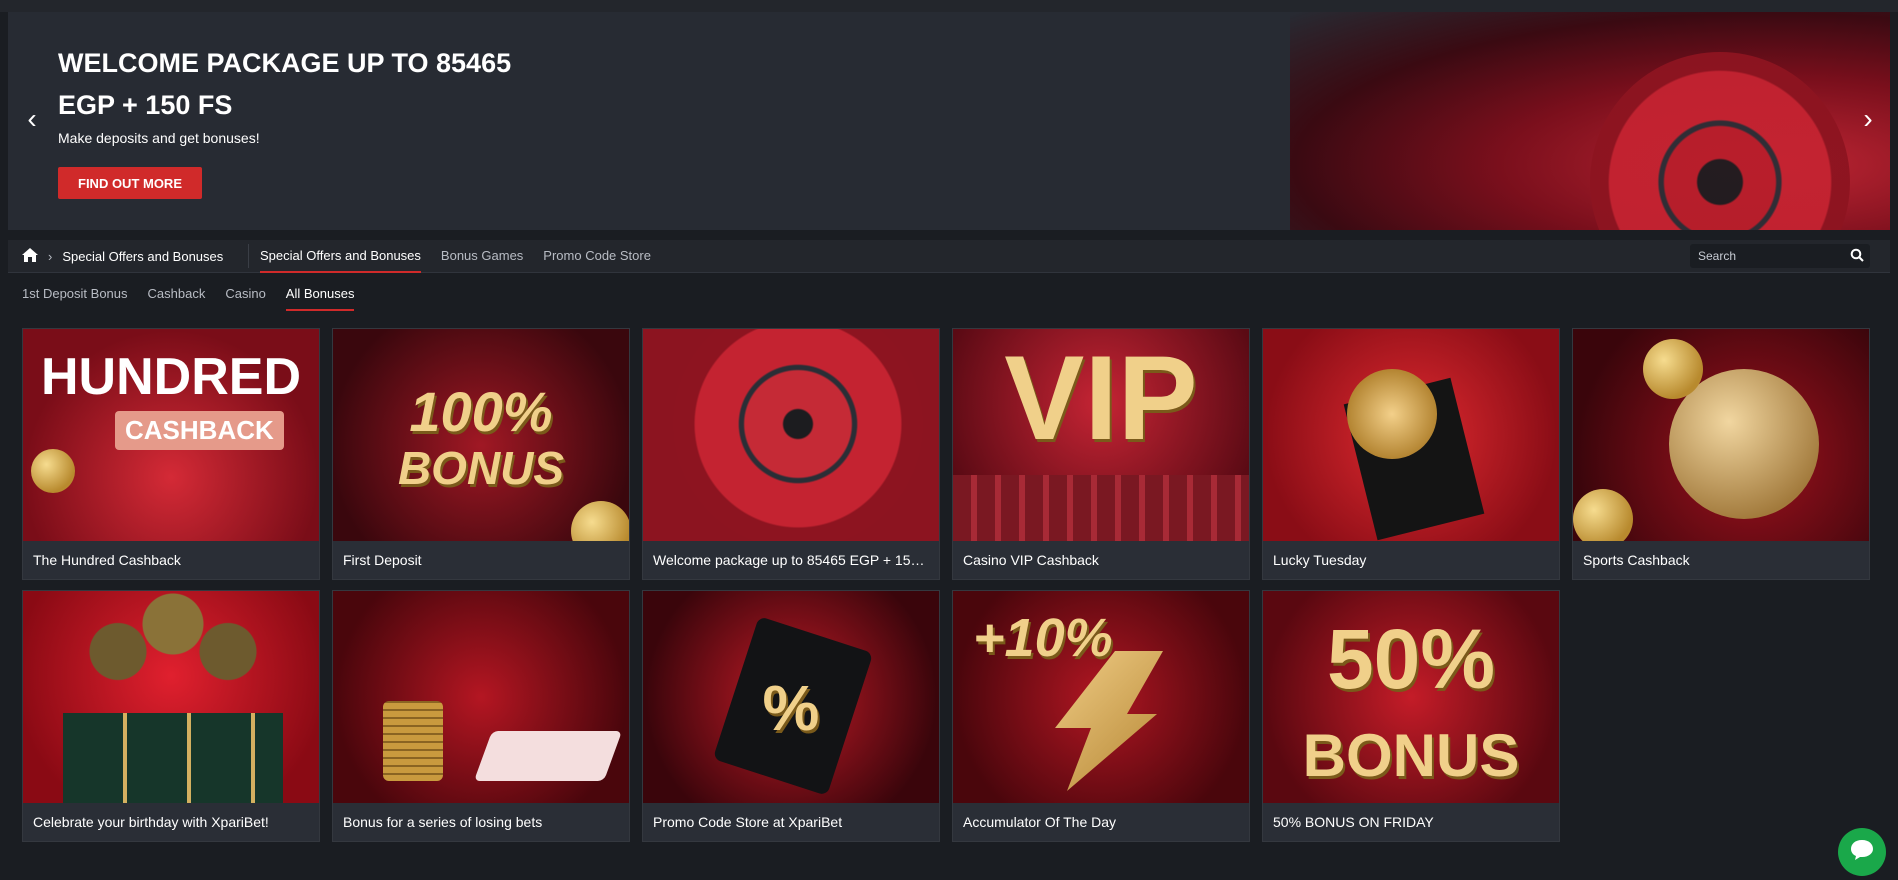 The width and height of the screenshot is (1898, 880). I want to click on search-box, so click(1780, 256).